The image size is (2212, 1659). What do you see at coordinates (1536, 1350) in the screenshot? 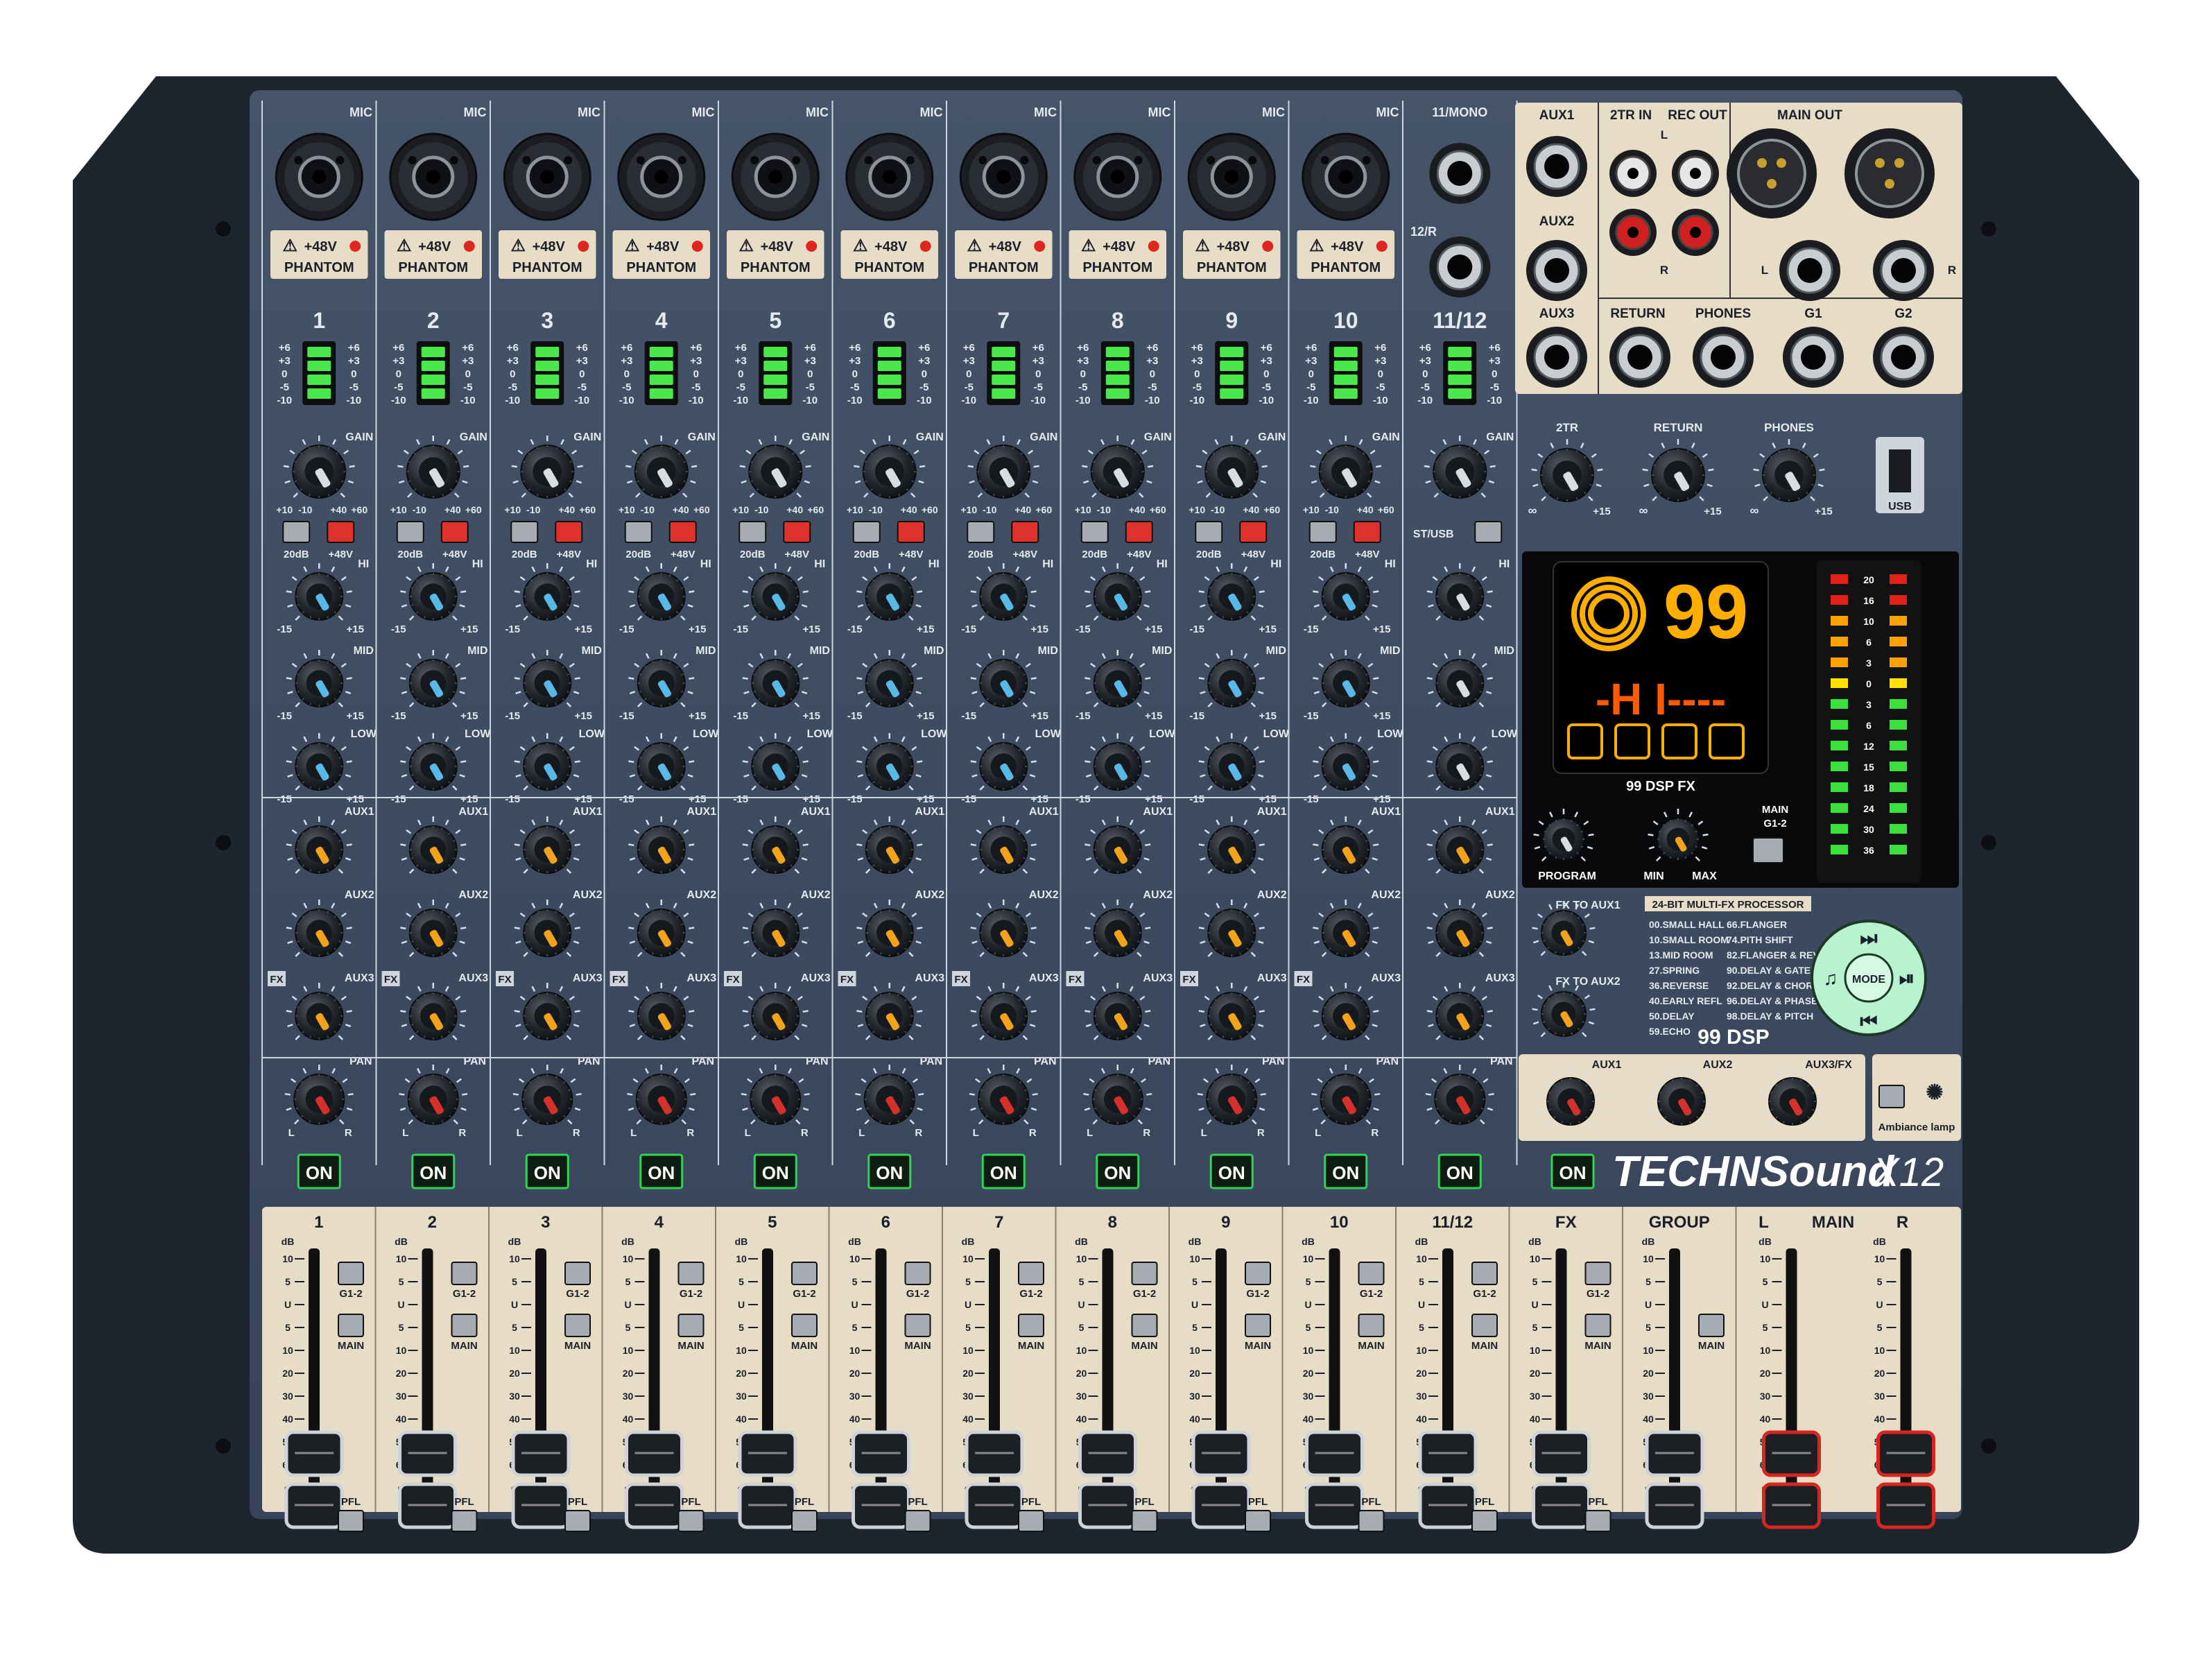
I see `fader-scale: 10` at bounding box center [1536, 1350].